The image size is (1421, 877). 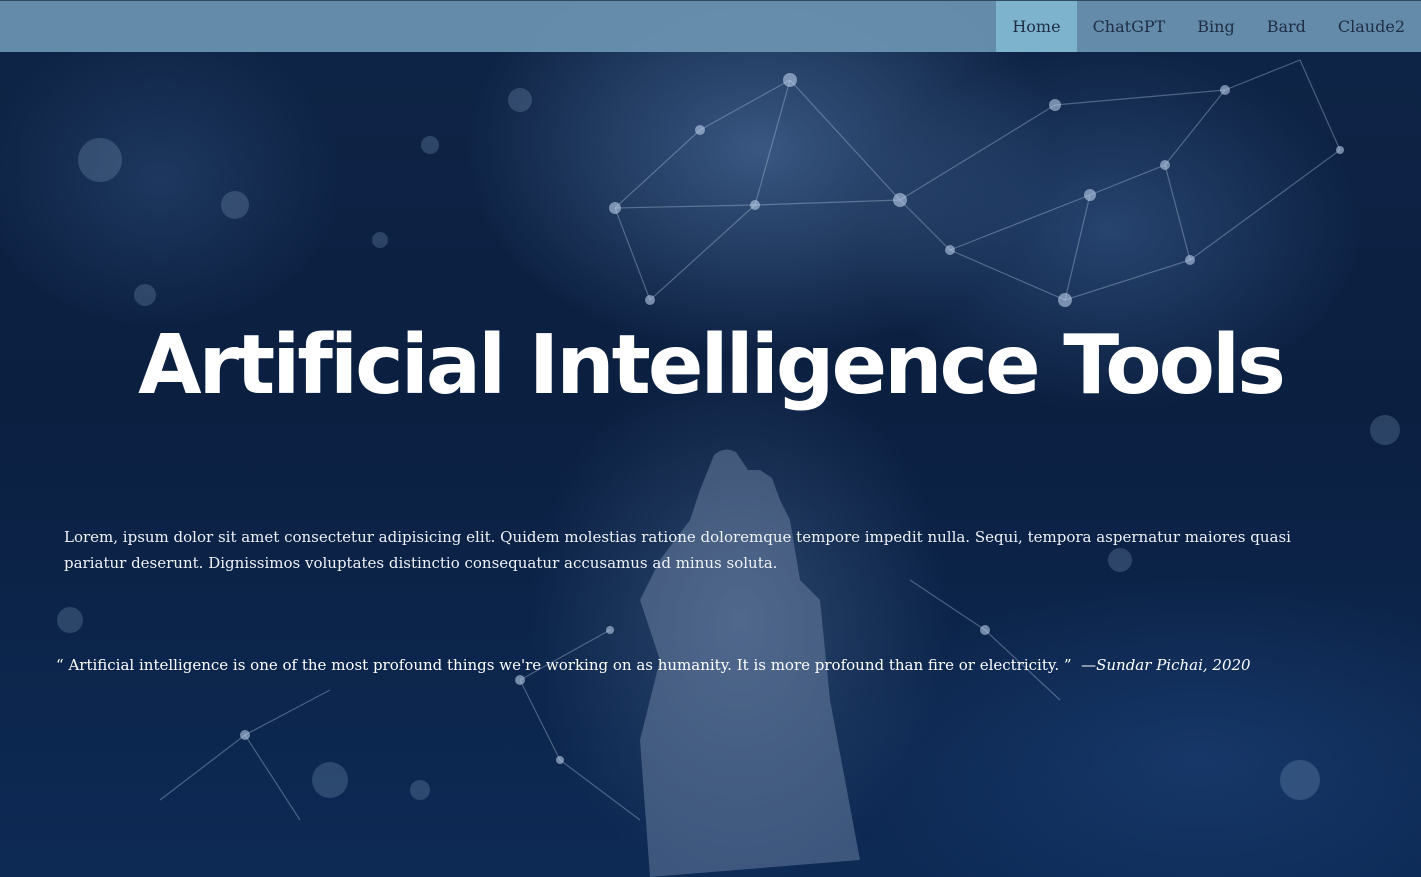 I want to click on navbar: Home ChatGPT Bing Bard Claude2, so click(x=710, y=26).